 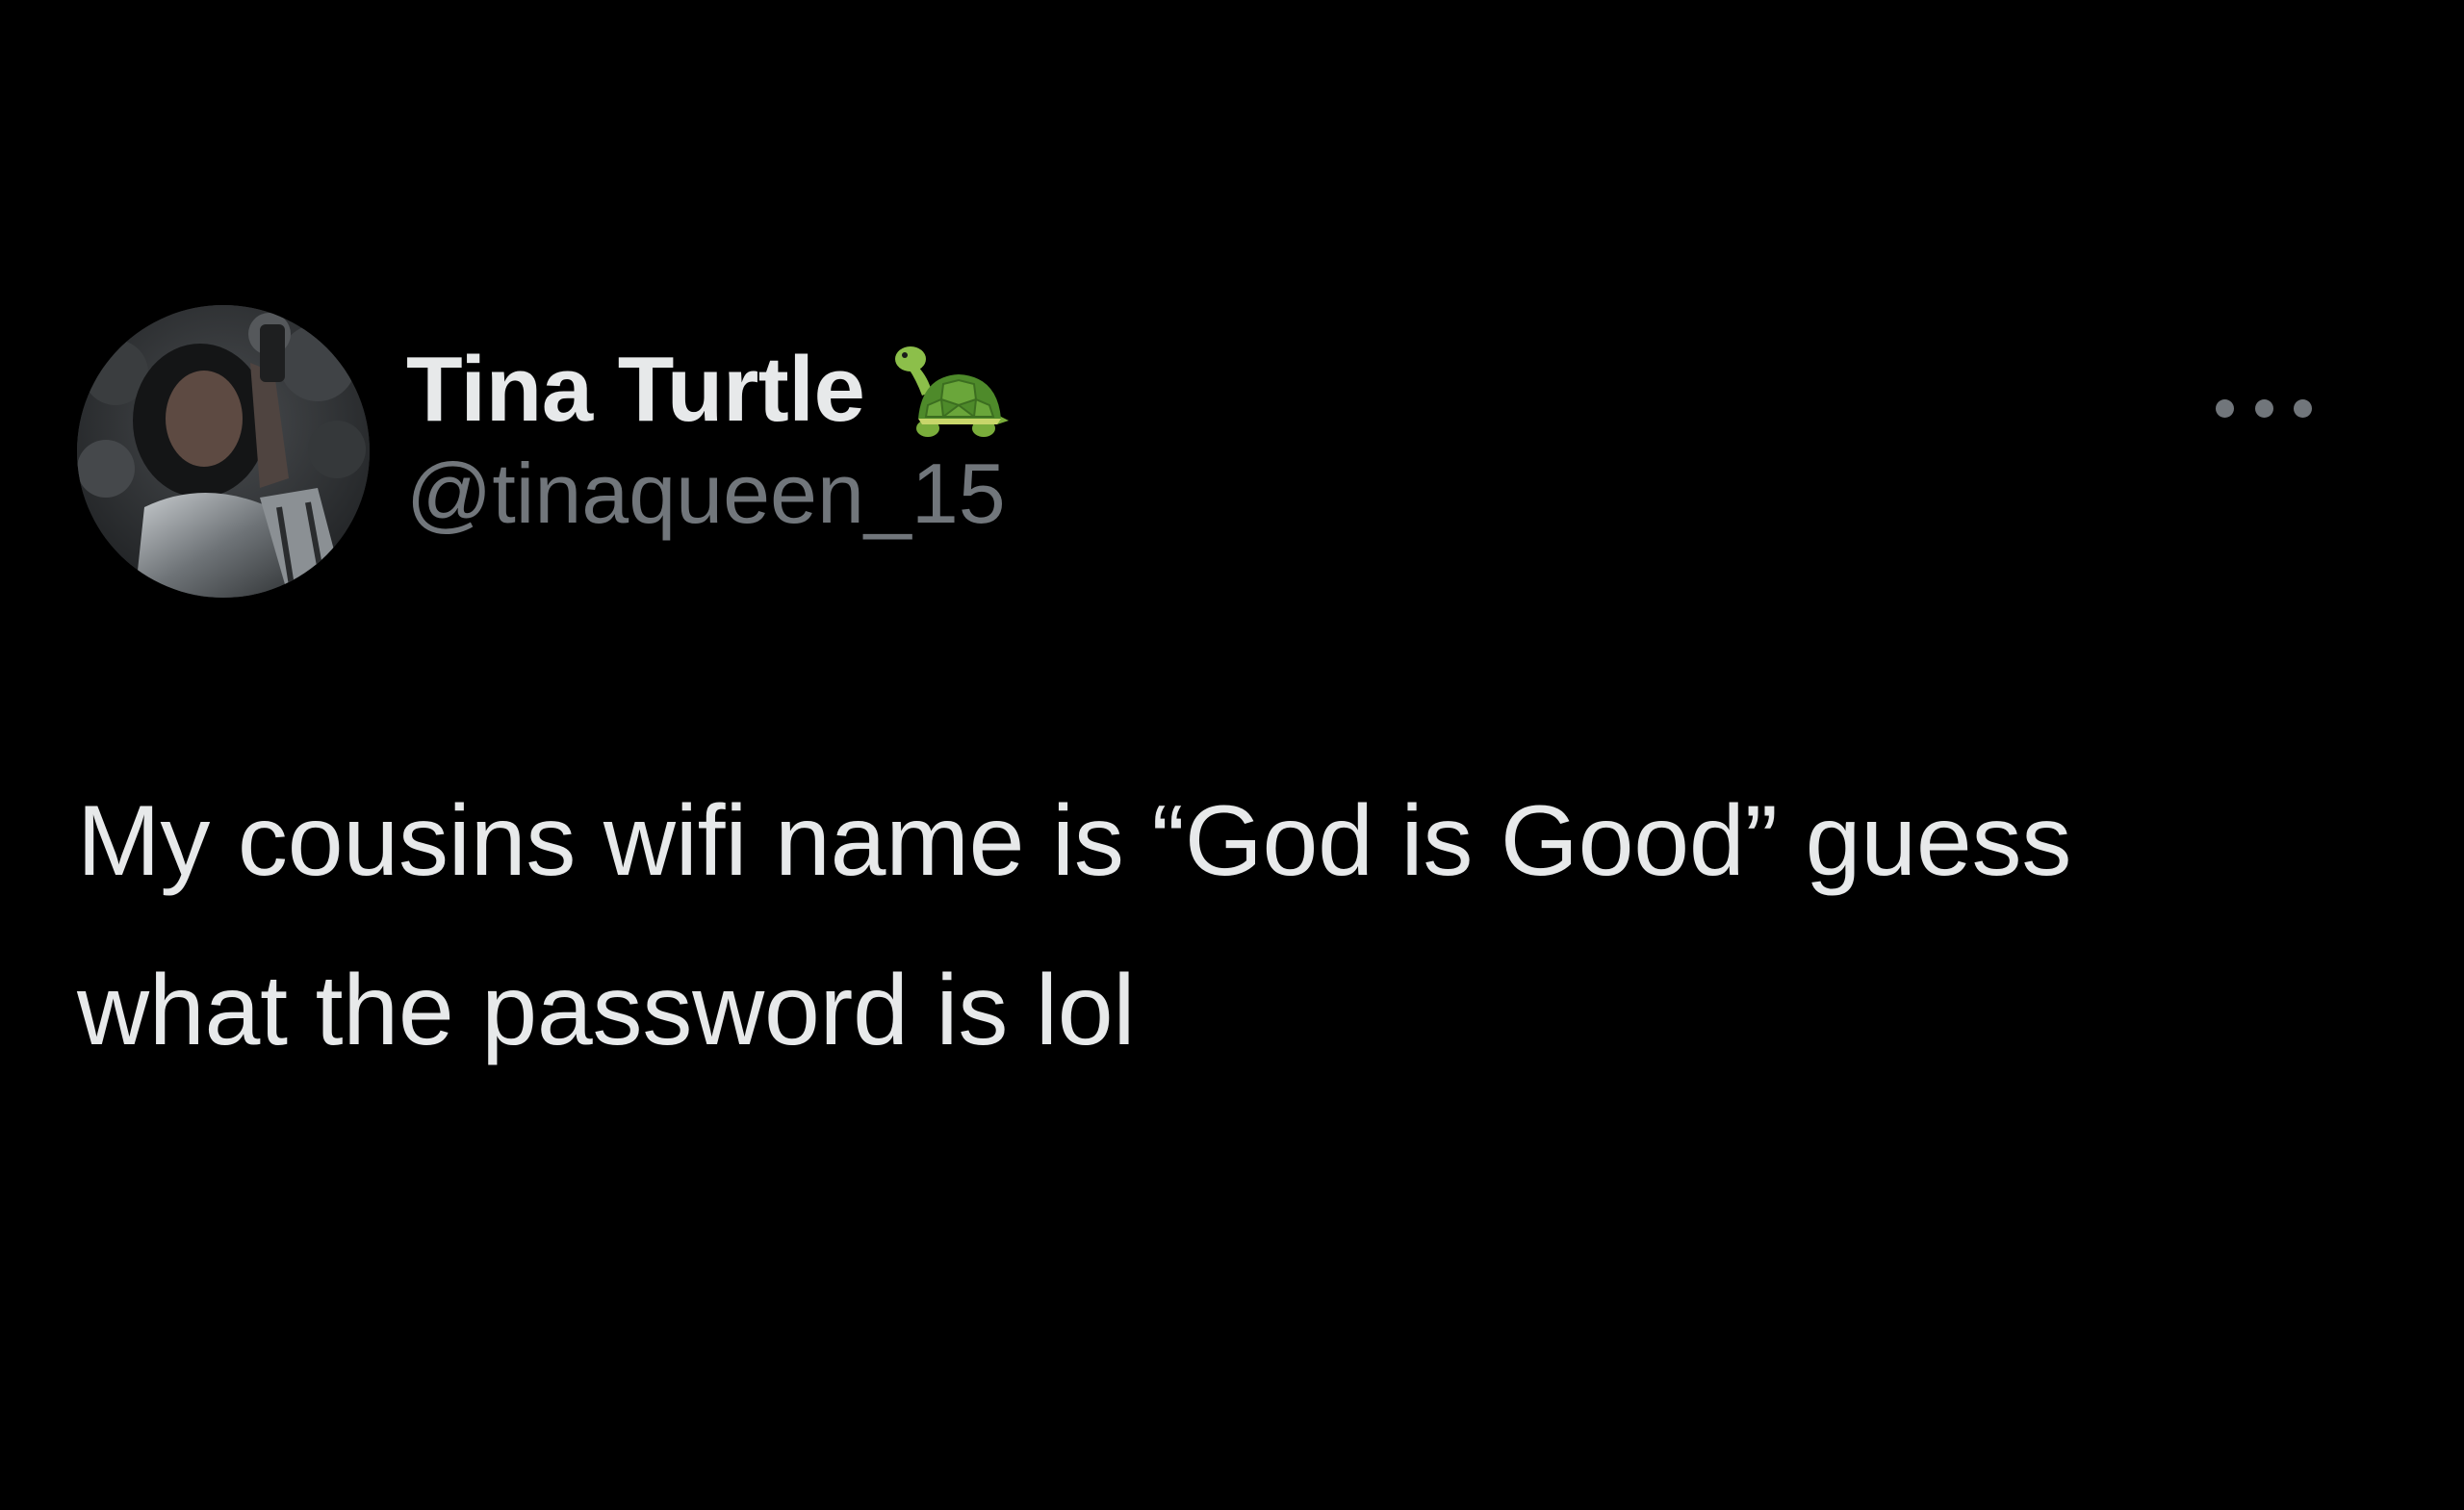 I want to click on author-identity: Tina Turtle @tinaqueen_15, so click(x=708, y=440).